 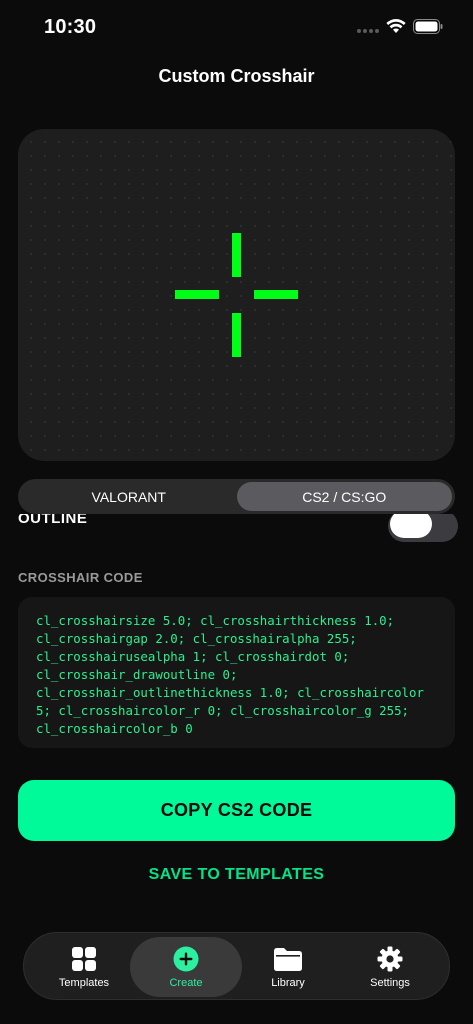 I want to click on tab-label: Templates, so click(x=84, y=982).